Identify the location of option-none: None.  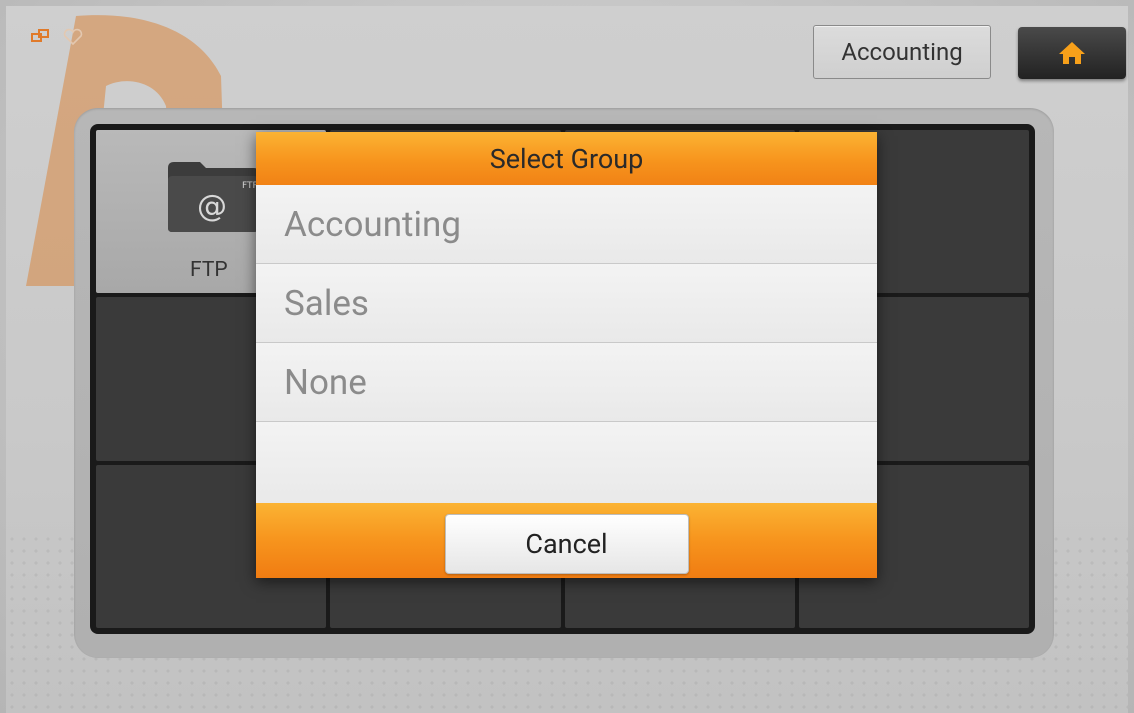
(566, 382).